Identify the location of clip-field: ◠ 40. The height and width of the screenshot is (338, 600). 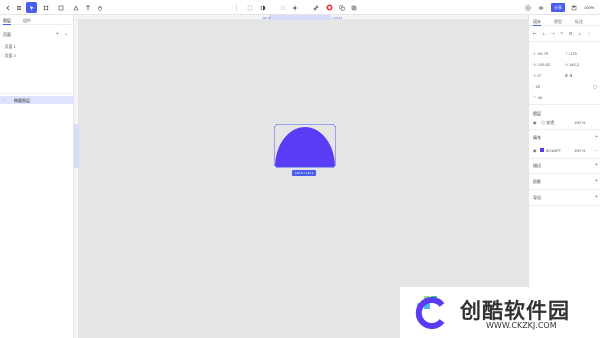
(537, 97).